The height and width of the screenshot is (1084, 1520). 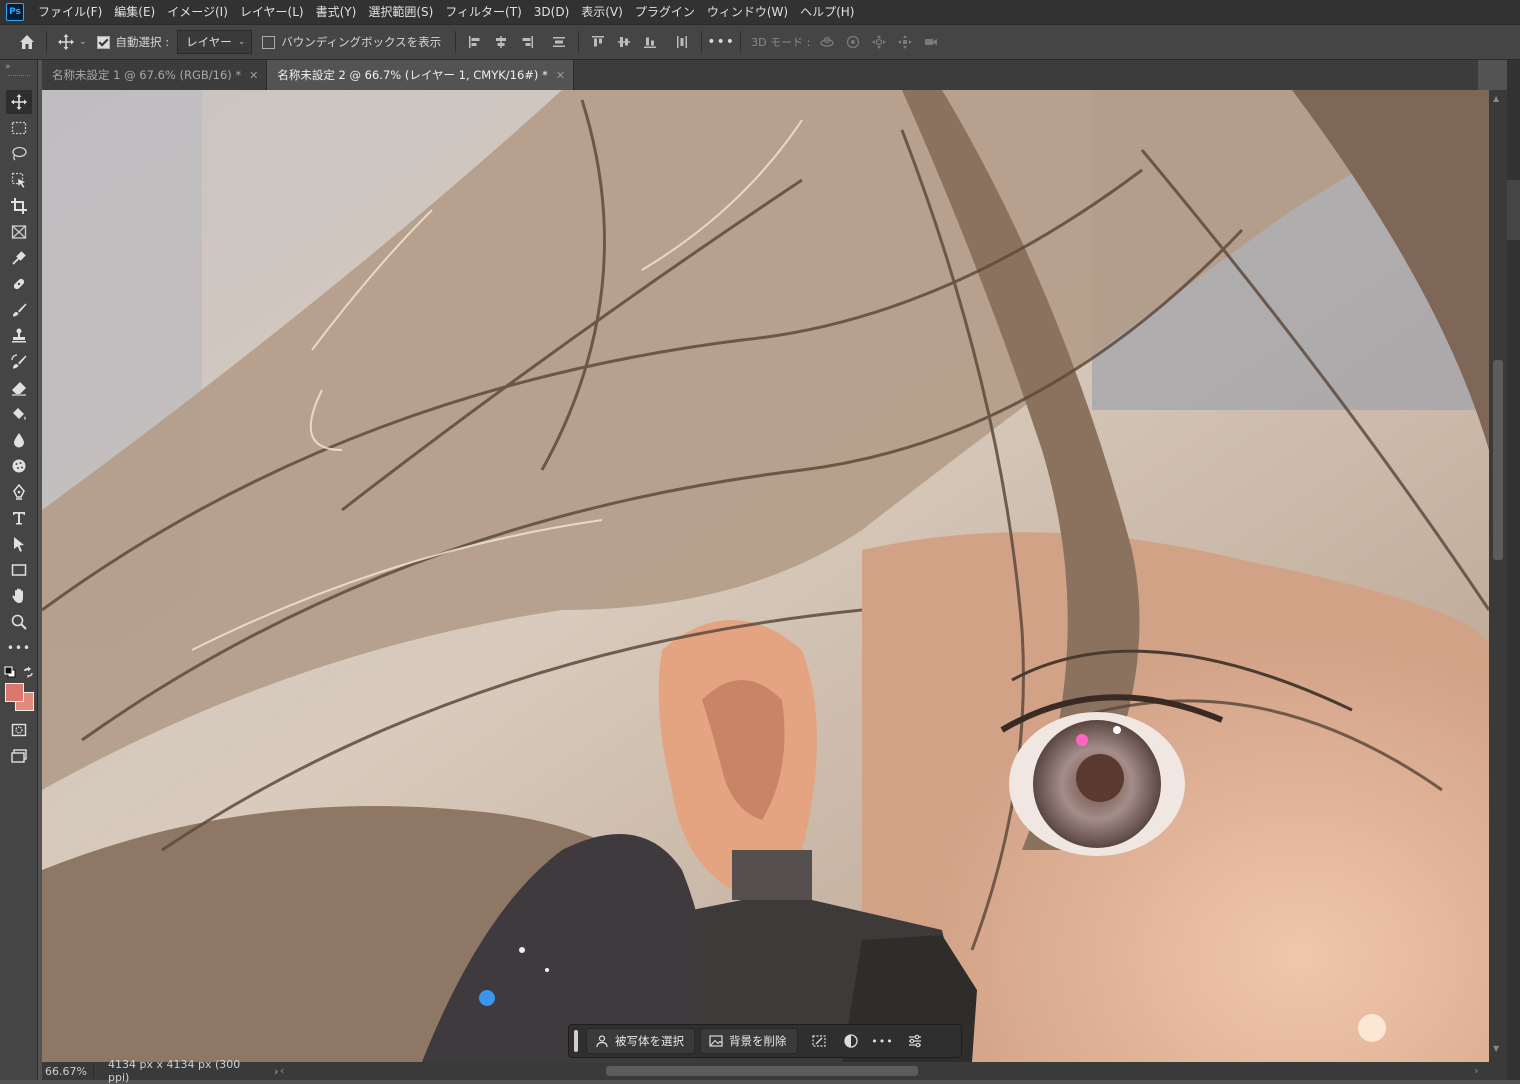 I want to click on drag-handle, so click(x=576, y=1041).